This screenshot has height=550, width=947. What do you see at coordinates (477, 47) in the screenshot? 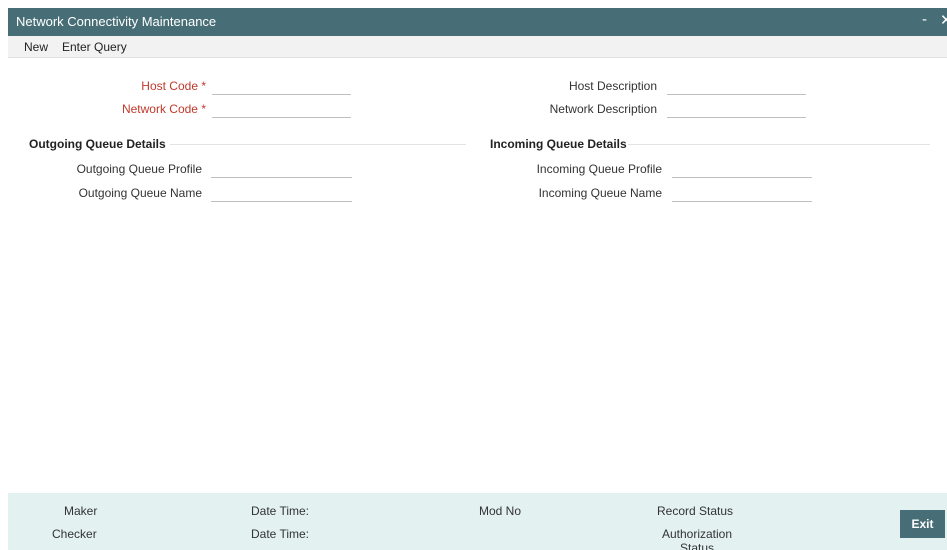
I see `menubar: New Enter Query` at bounding box center [477, 47].